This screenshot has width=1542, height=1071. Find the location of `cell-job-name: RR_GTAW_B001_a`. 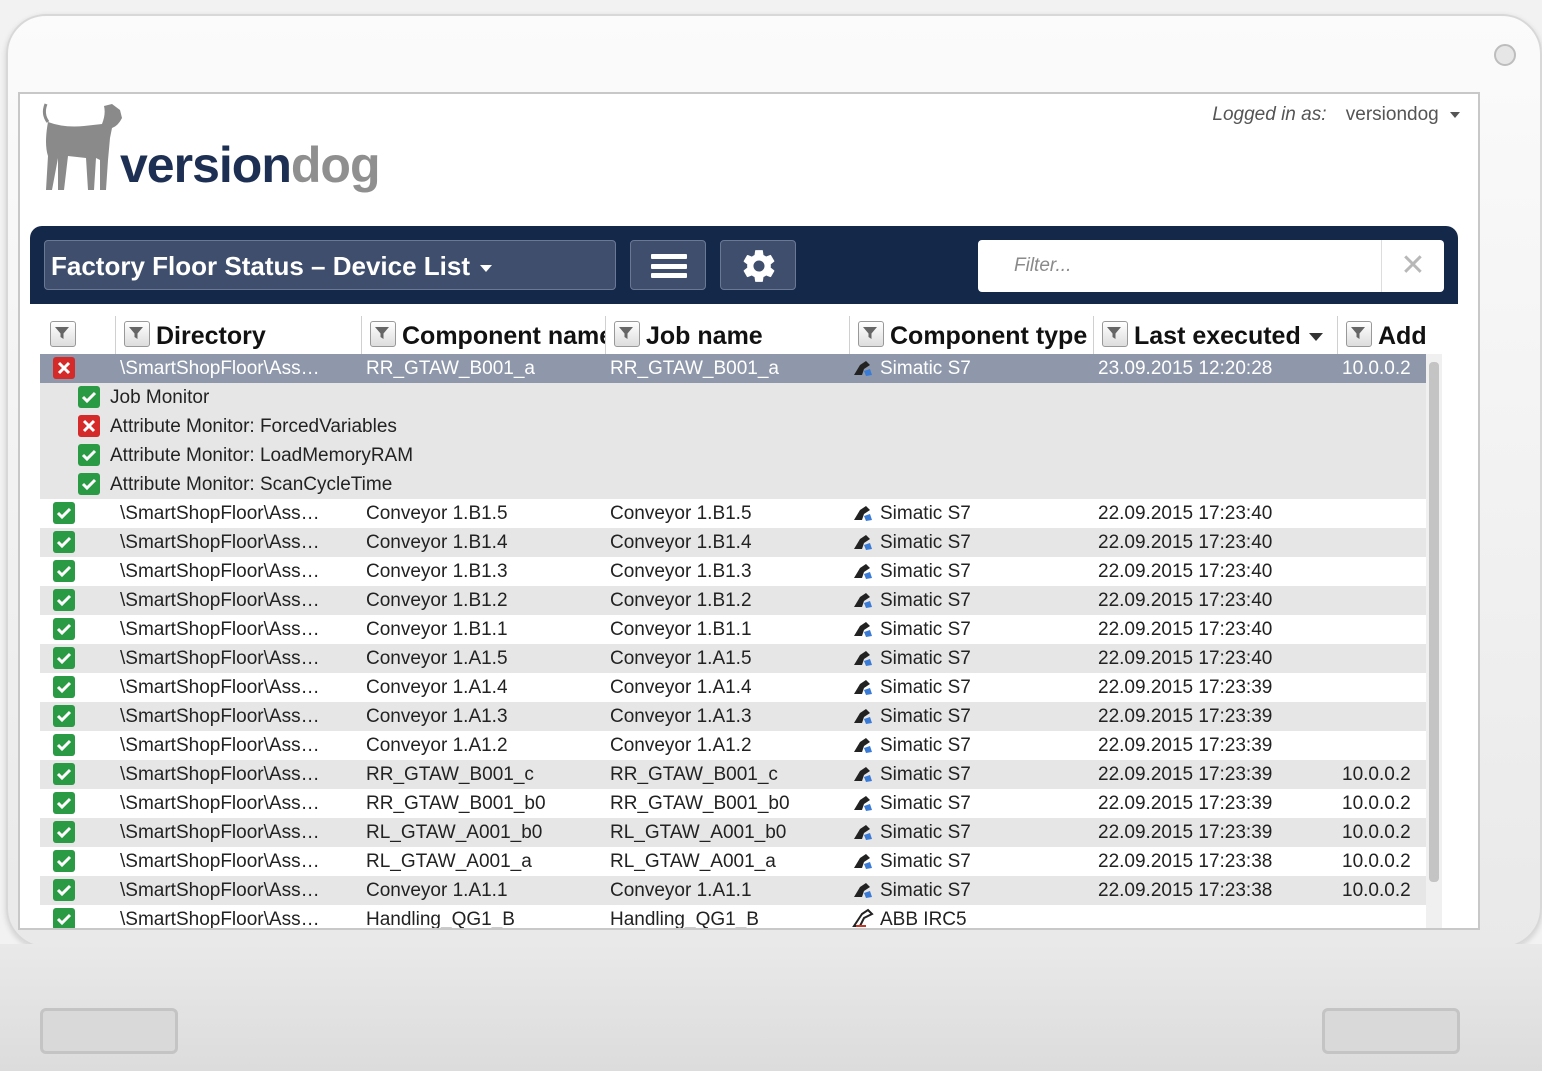

cell-job-name: RR_GTAW_B001_a is located at coordinates (694, 368).